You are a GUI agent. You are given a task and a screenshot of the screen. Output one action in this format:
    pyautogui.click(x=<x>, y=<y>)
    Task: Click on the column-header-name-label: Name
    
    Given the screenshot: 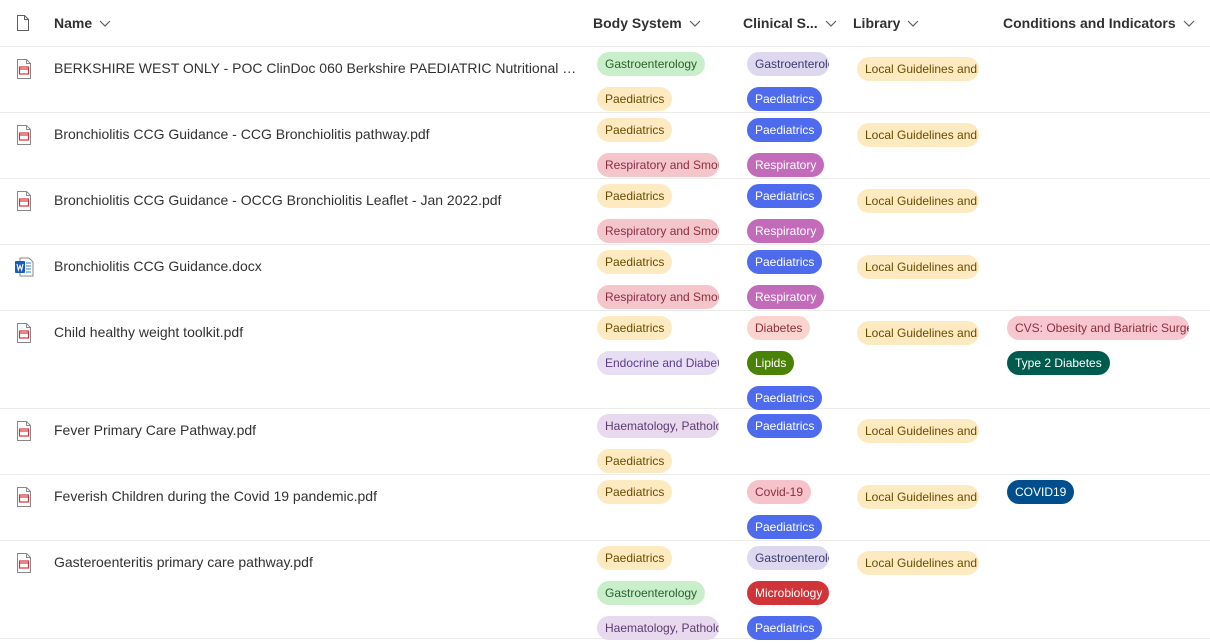 What is the action you would take?
    pyautogui.click(x=73, y=23)
    